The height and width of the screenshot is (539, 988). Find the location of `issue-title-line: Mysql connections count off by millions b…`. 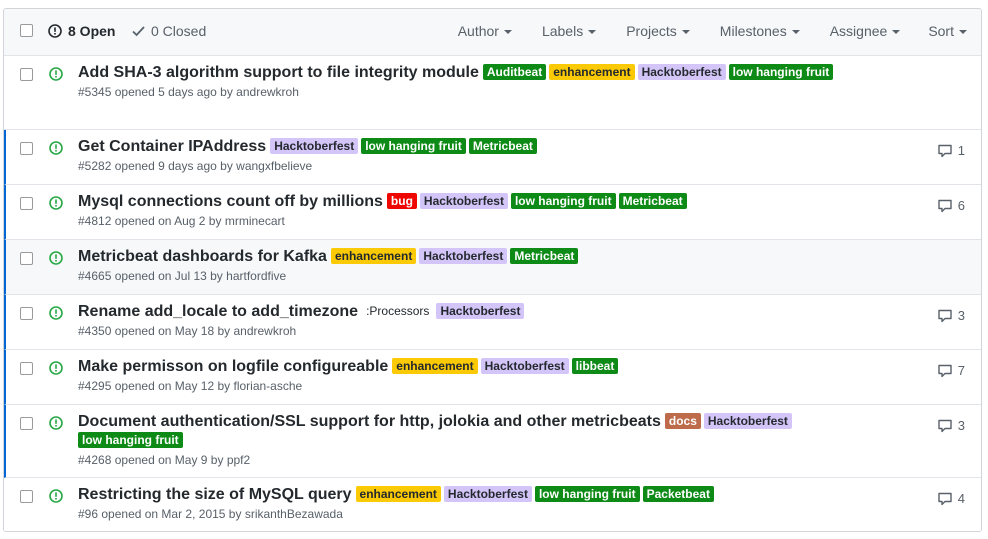

issue-title-line: Mysql connections count off by millions b… is located at coordinates (489, 201).